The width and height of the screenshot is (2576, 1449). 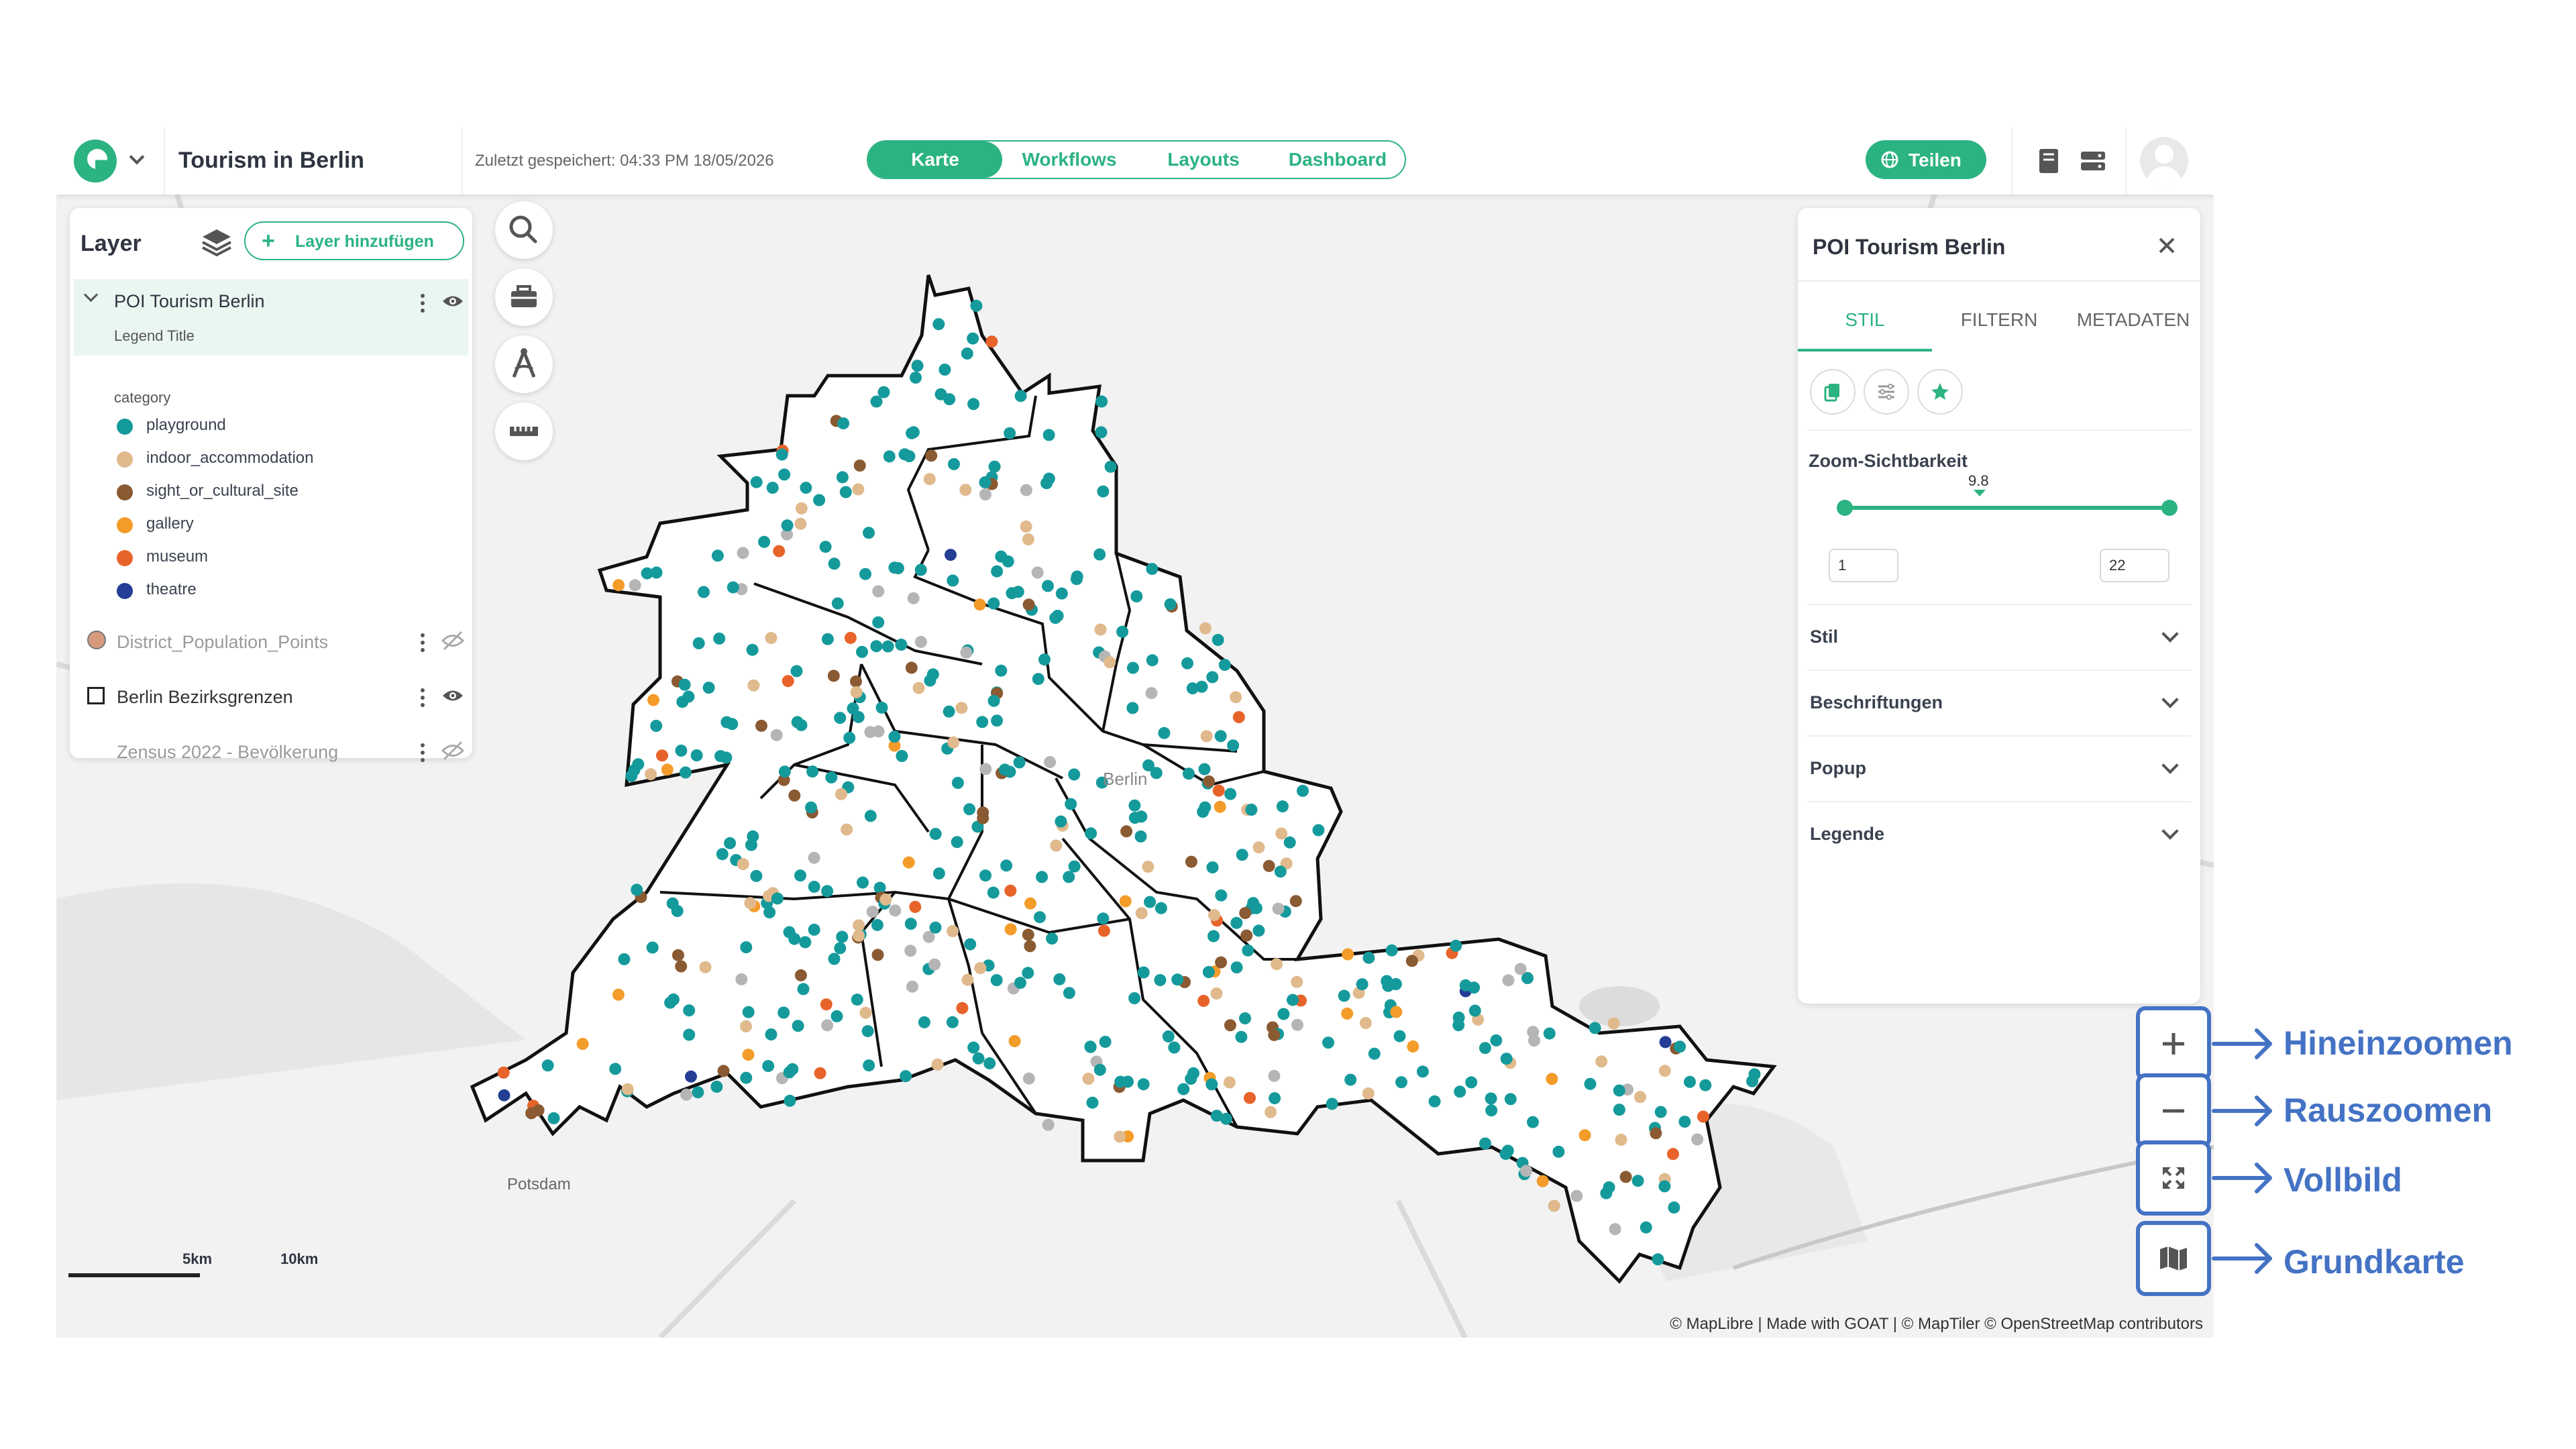 I want to click on section-legende: Legende, so click(x=1999, y=834).